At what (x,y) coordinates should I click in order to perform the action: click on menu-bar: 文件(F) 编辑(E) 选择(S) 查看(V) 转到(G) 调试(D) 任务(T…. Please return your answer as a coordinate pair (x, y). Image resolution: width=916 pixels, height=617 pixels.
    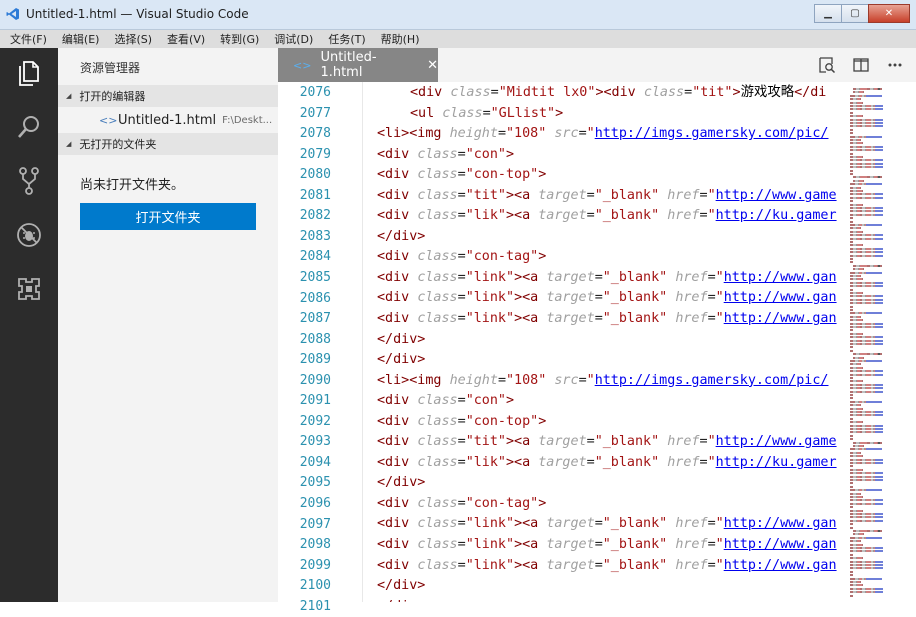
    Looking at the image, I should click on (458, 39).